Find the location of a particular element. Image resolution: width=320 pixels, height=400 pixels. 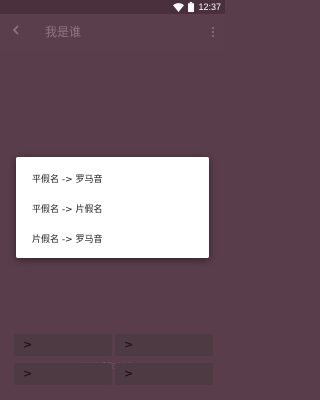

page-title: 我是谁 is located at coordinates (63, 32).